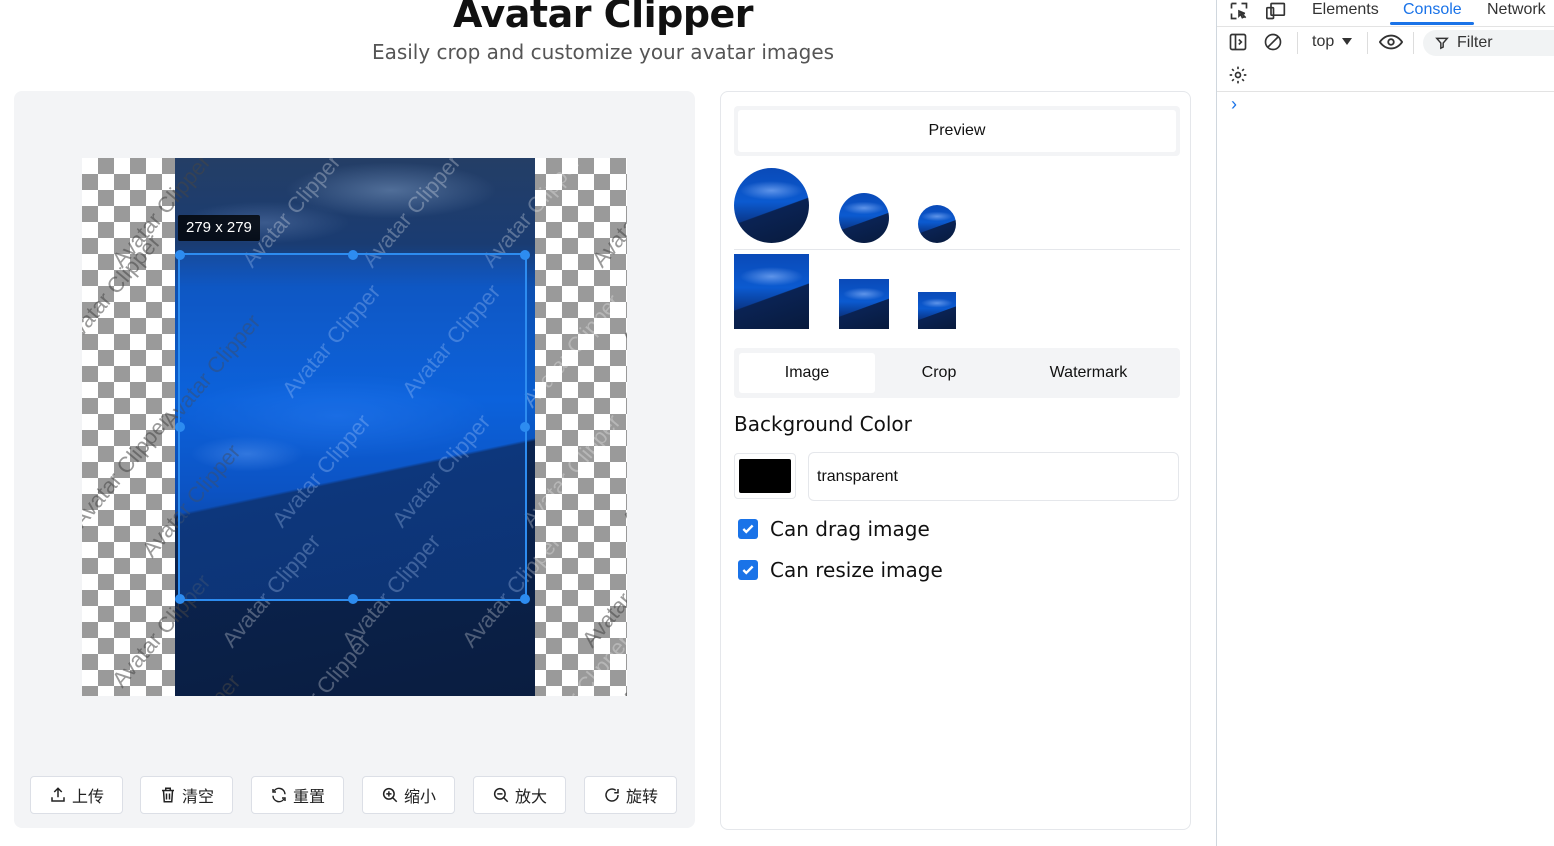 This screenshot has width=1554, height=846. I want to click on rotate-icon, so click(612, 795).